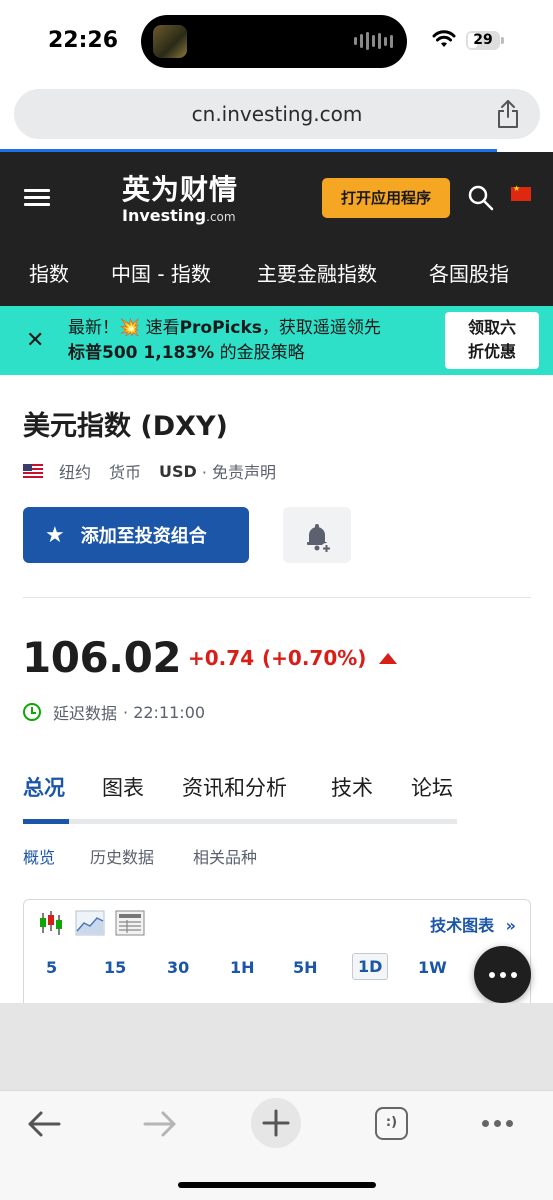 The height and width of the screenshot is (1200, 553). Describe the element at coordinates (51, 967) in the screenshot. I see `interval-5: 5` at that location.